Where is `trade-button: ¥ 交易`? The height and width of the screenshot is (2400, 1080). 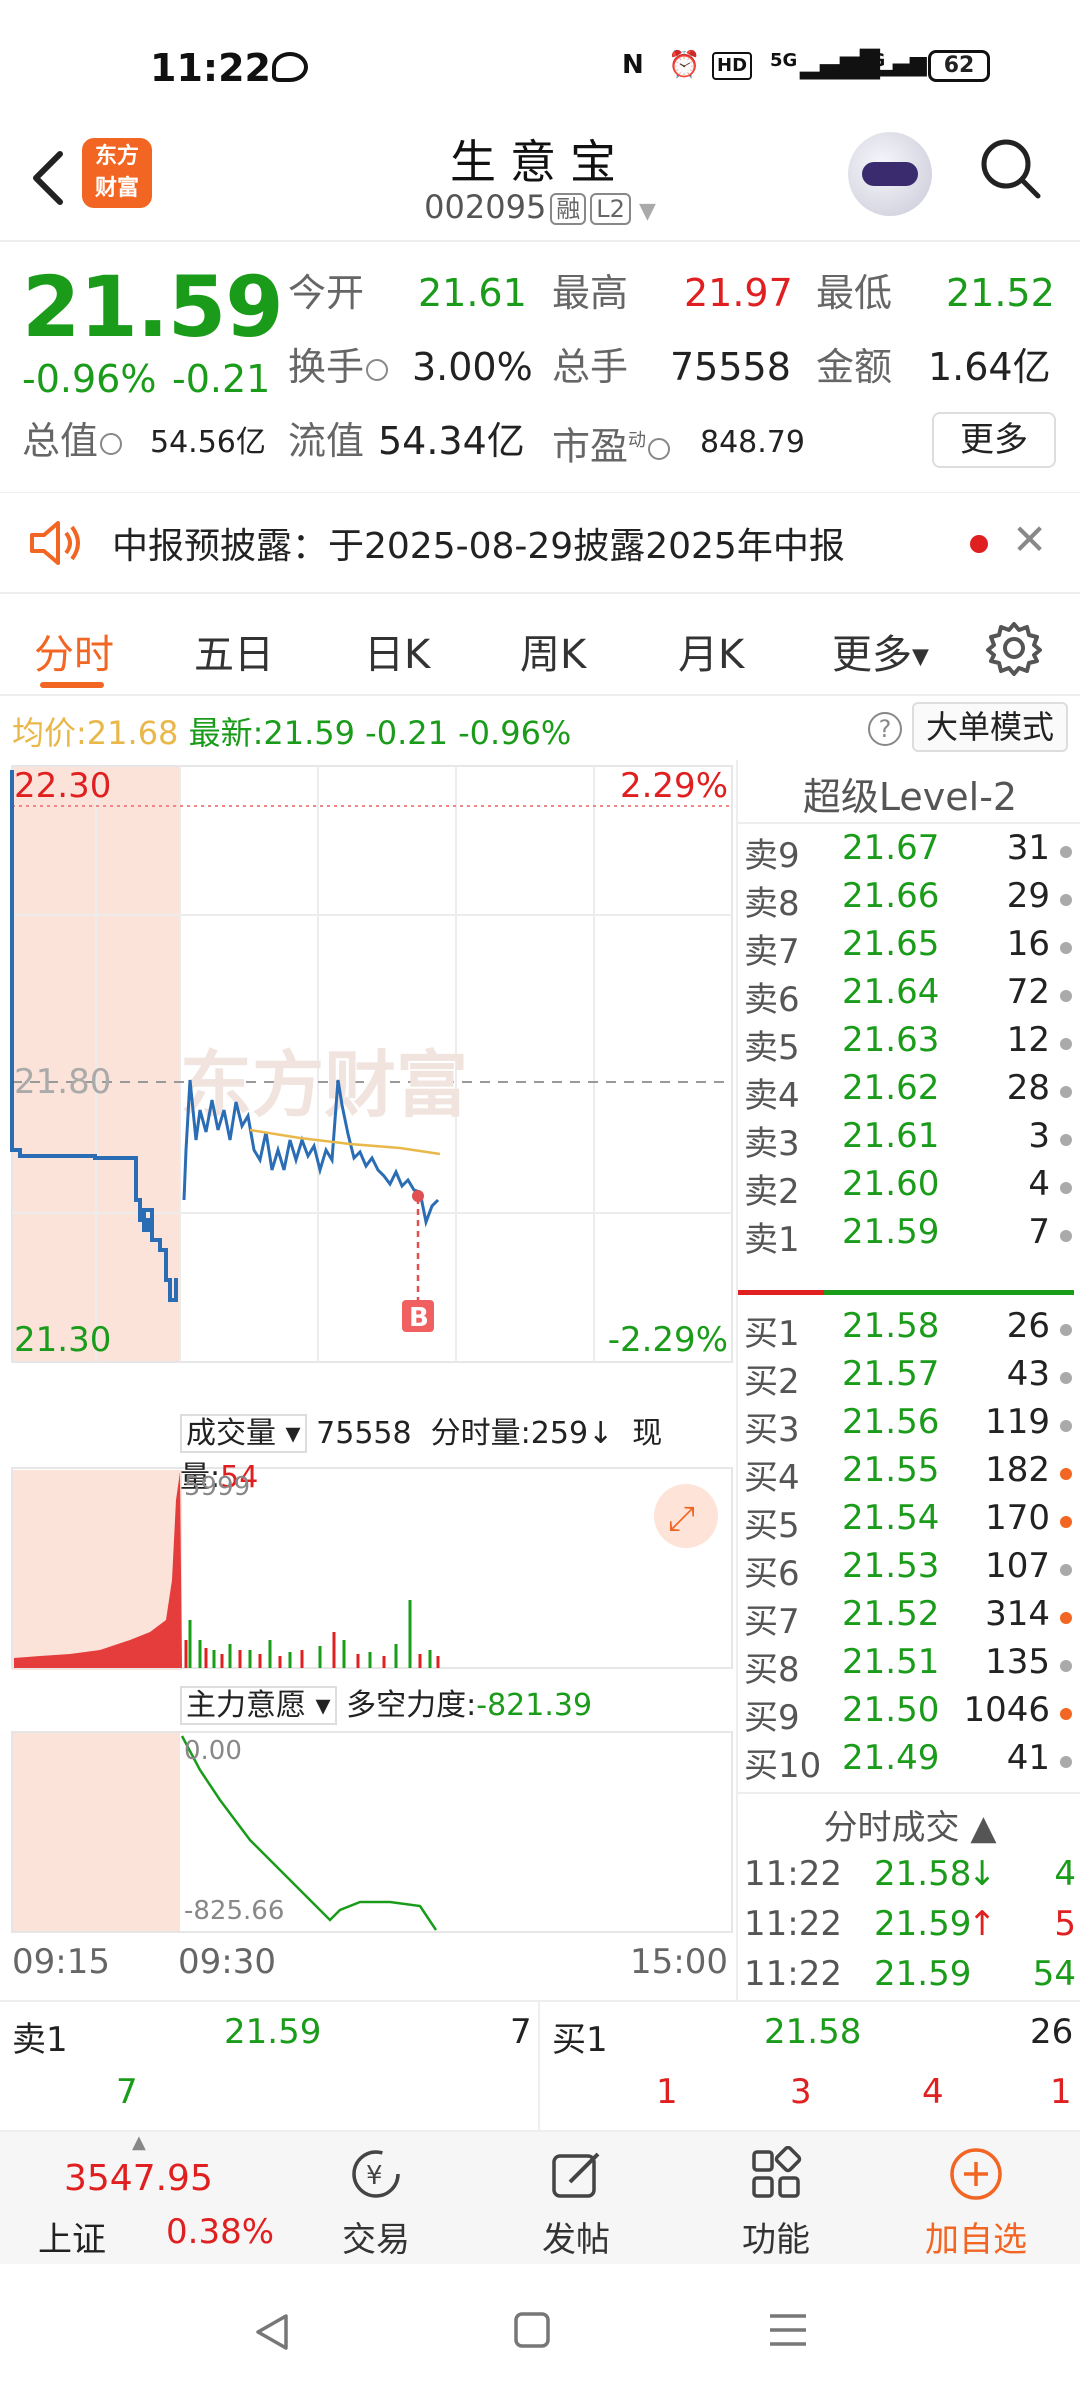 trade-button: ¥ 交易 is located at coordinates (376, 2199).